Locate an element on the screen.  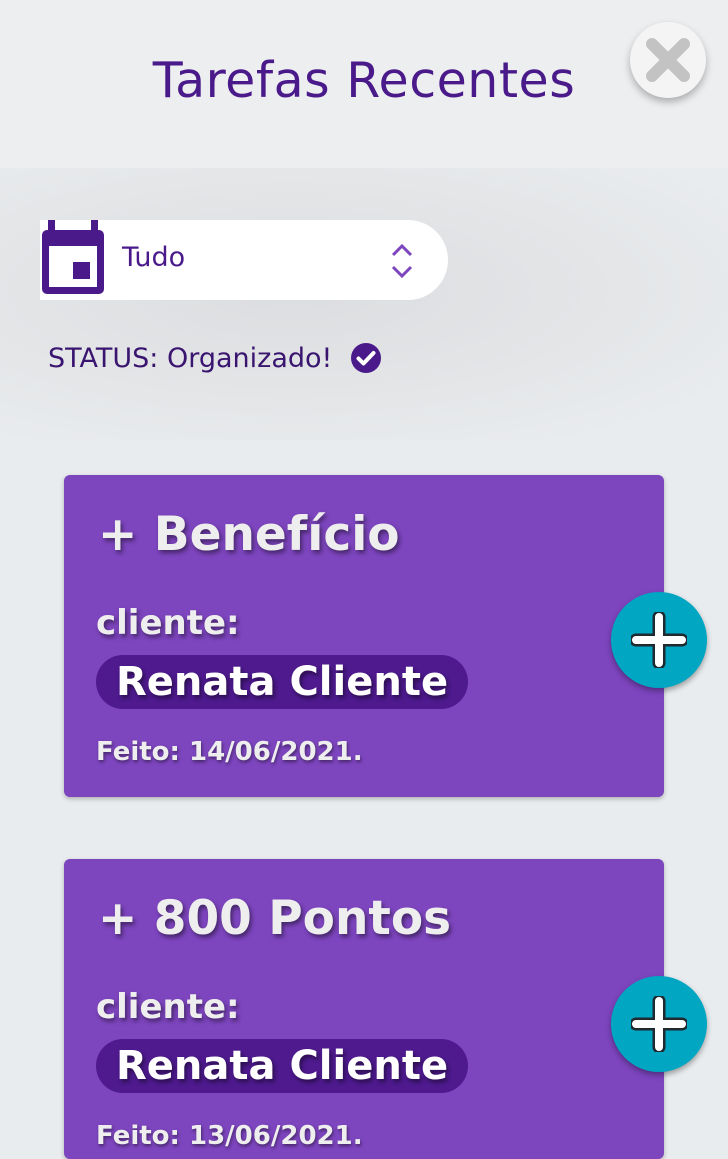
close-x-icon is located at coordinates (668, 60).